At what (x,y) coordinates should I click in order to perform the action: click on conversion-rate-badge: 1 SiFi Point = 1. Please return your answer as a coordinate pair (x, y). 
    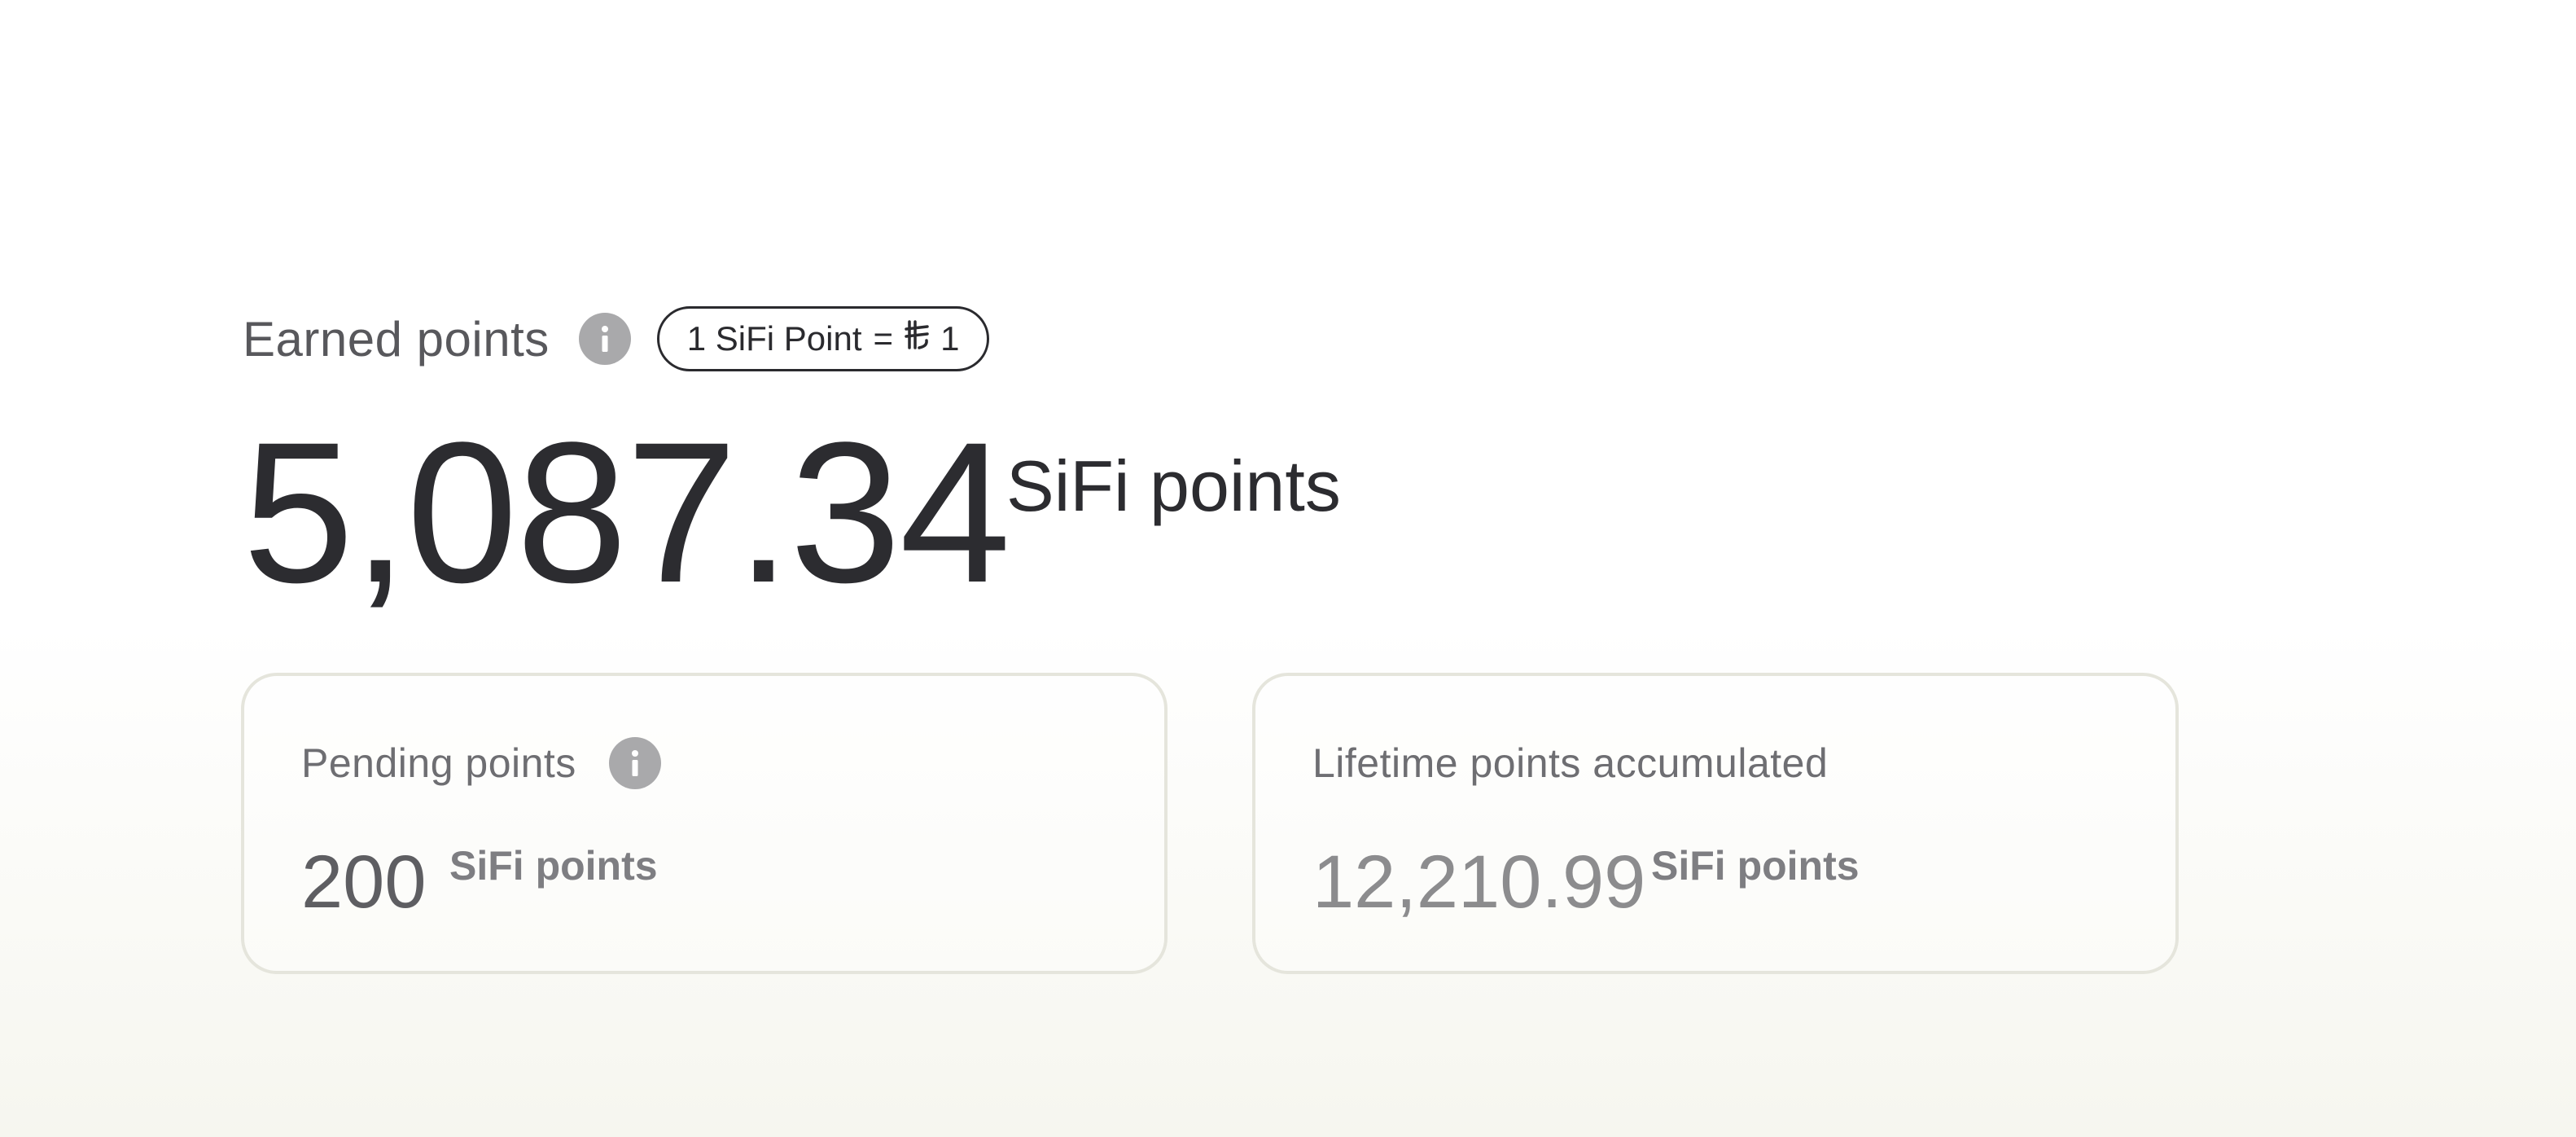
    Looking at the image, I should click on (823, 338).